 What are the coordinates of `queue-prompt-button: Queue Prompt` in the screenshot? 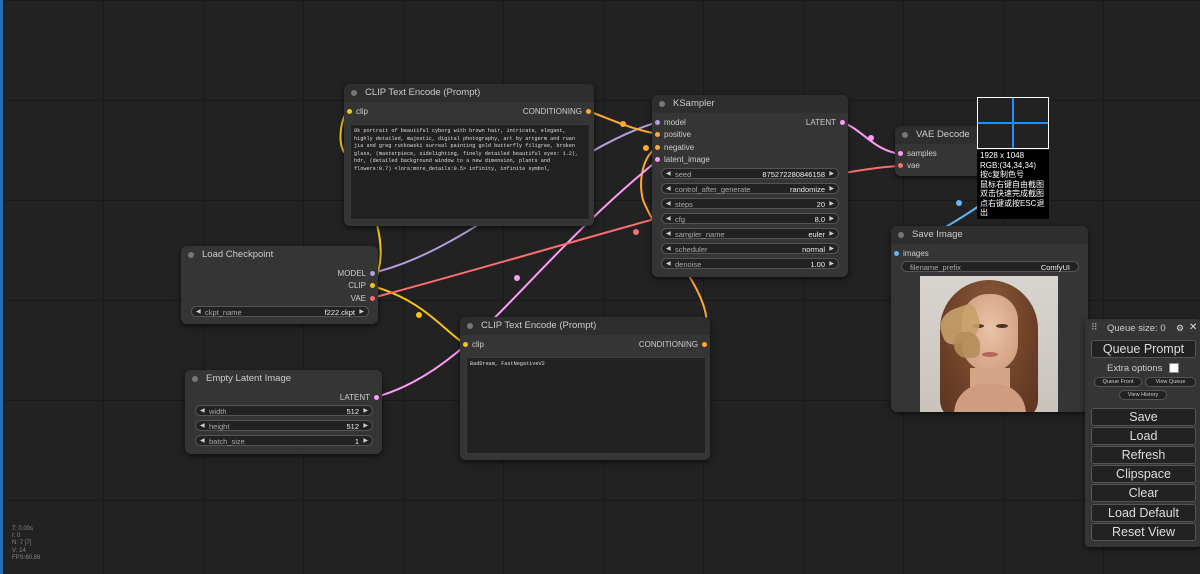 It's located at (1143, 349).